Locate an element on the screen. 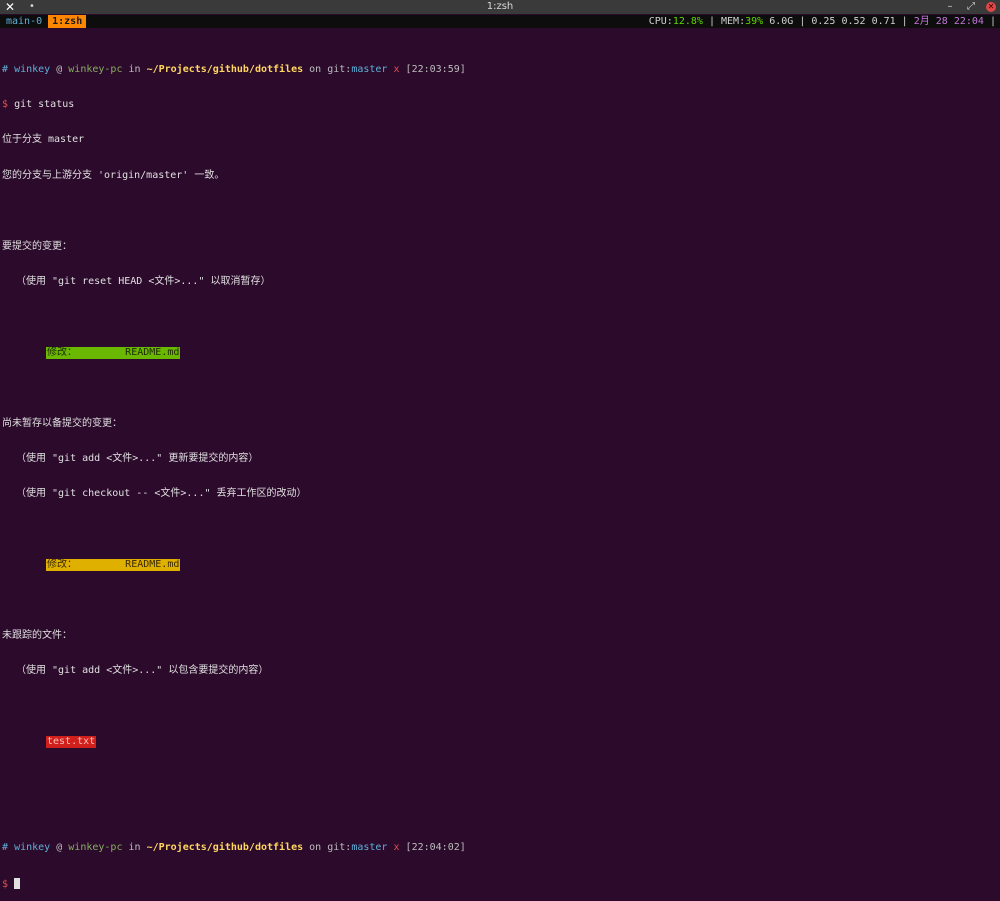 The width and height of the screenshot is (1000, 901). unstaged-header: 尚未暂存以备提交的变更： is located at coordinates (62, 423).